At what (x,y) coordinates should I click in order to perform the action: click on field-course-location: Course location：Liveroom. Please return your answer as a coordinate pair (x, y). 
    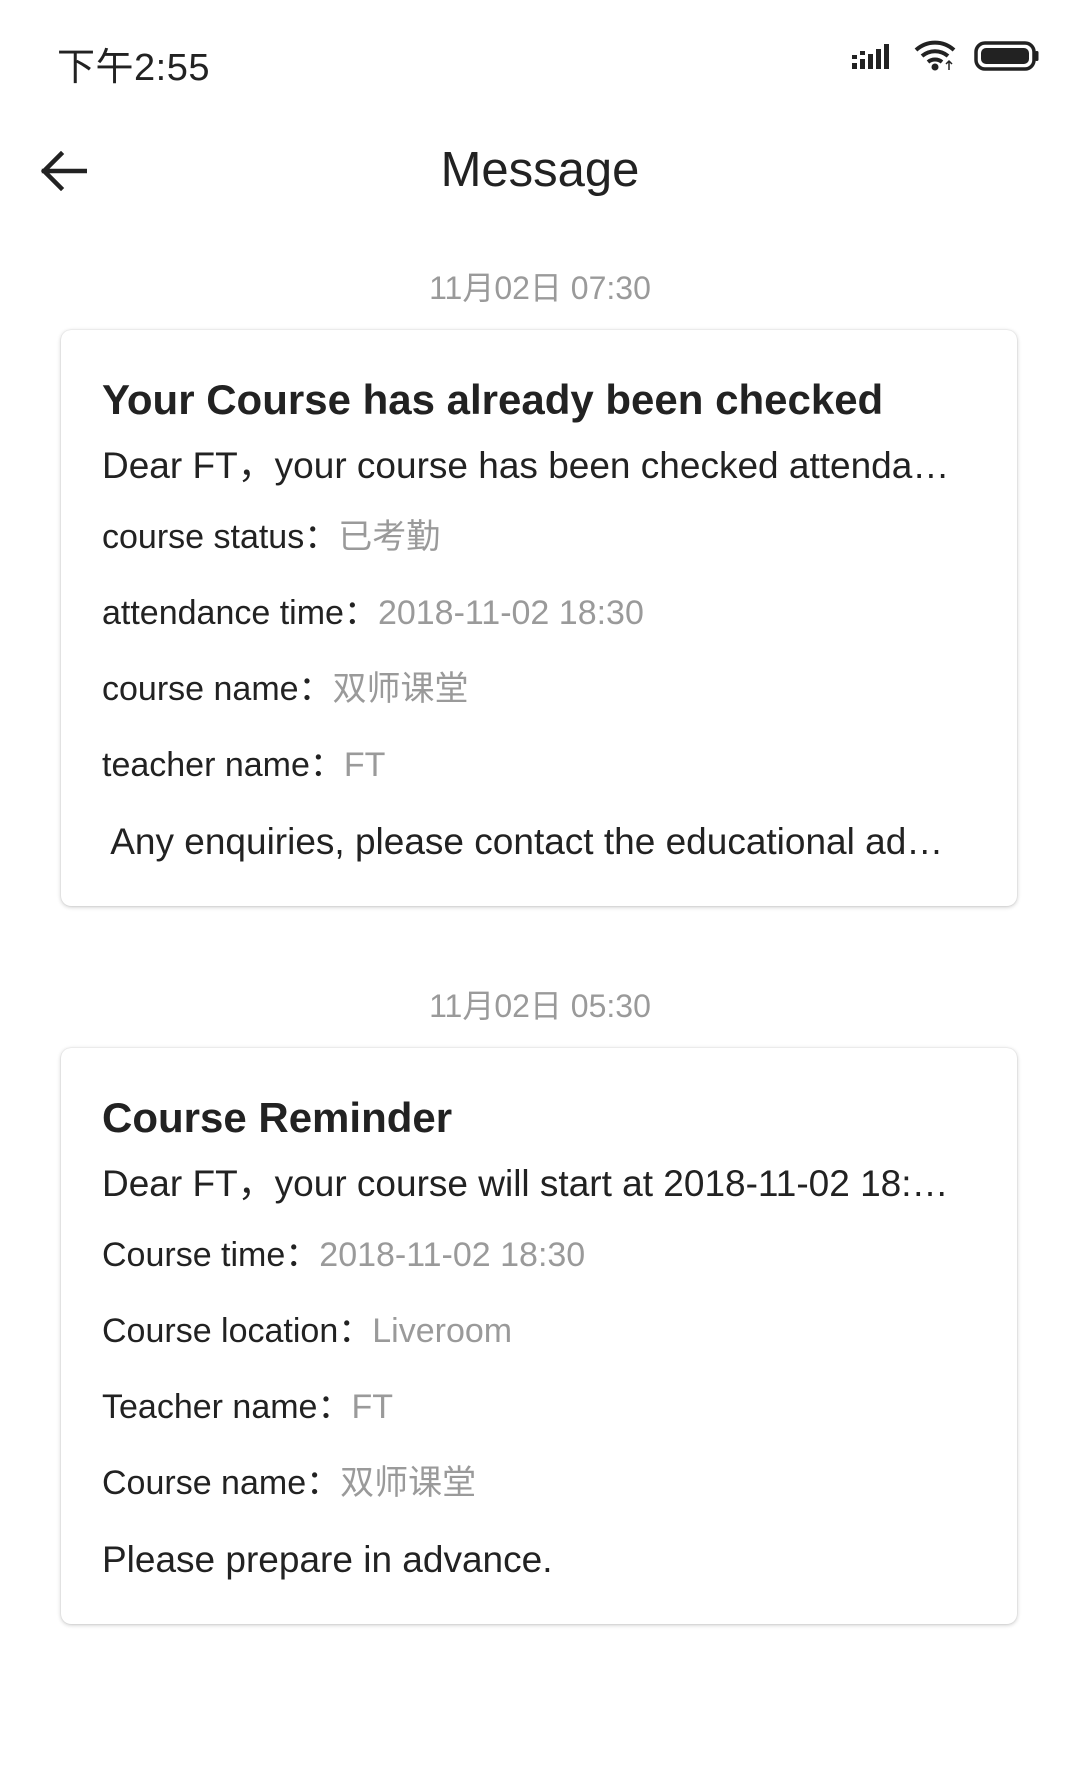
    Looking at the image, I should click on (538, 1331).